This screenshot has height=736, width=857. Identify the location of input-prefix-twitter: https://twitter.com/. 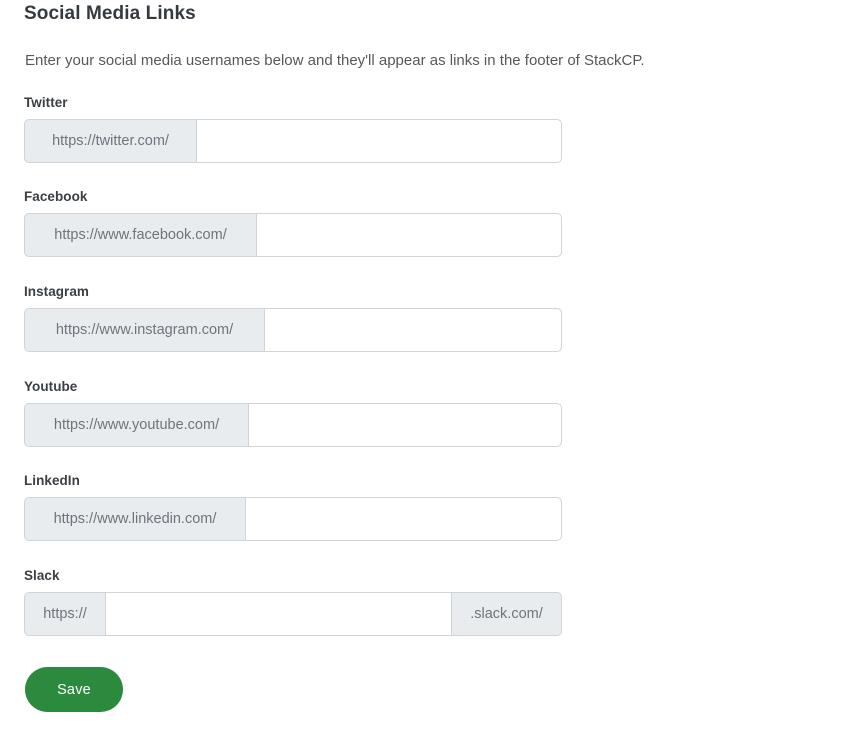
(110, 141).